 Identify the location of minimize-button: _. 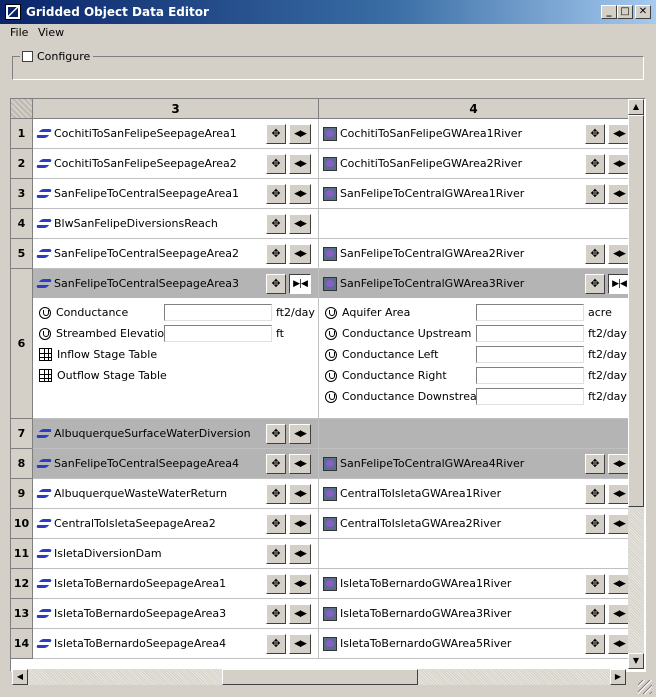
(609, 12).